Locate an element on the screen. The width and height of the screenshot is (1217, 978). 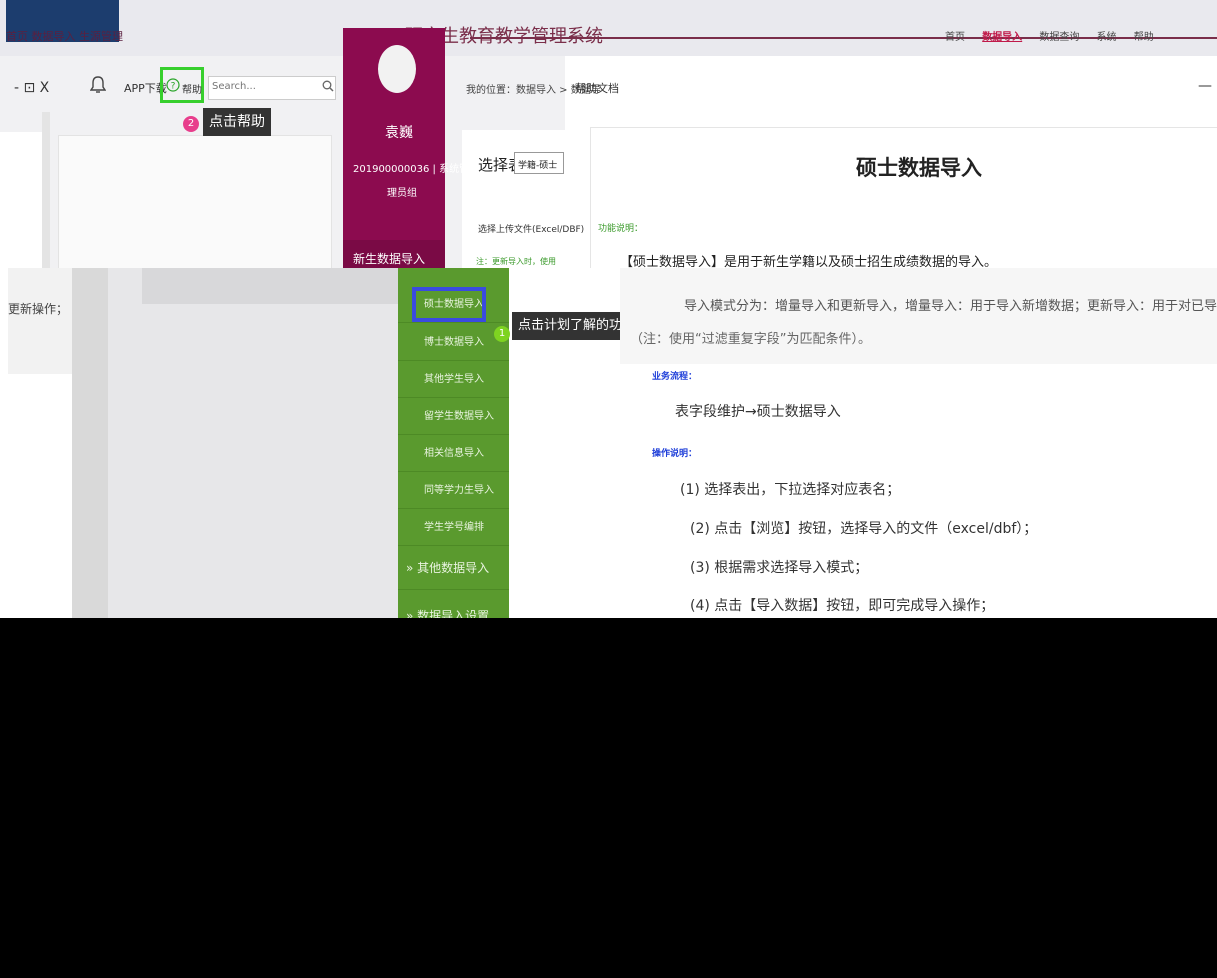
submenu-item-equivalent-import: 同等学力生导入 is located at coordinates (453, 490).